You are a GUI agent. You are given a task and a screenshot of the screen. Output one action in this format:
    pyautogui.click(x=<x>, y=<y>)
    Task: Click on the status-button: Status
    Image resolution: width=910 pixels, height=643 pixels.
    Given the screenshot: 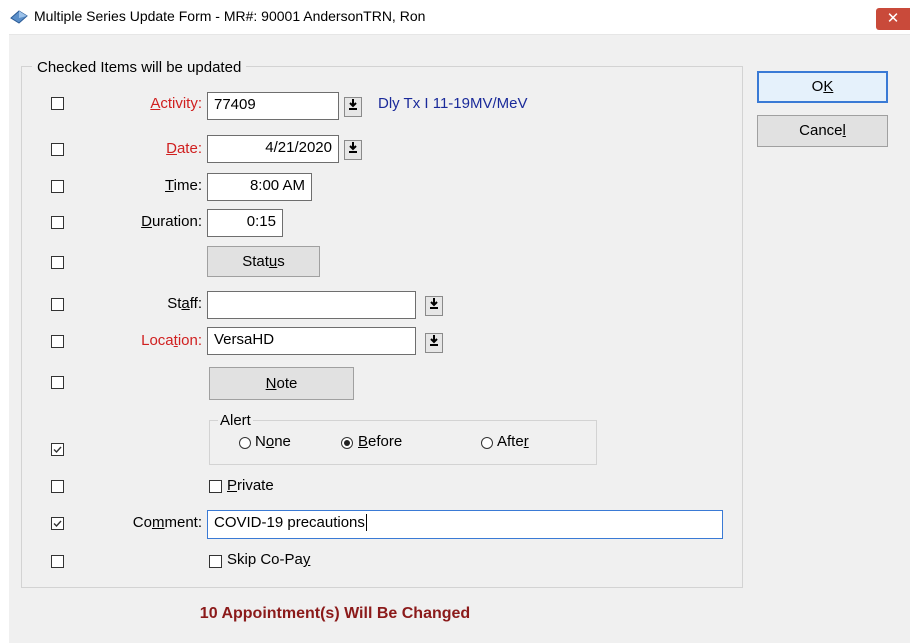 What is the action you would take?
    pyautogui.click(x=263, y=261)
    